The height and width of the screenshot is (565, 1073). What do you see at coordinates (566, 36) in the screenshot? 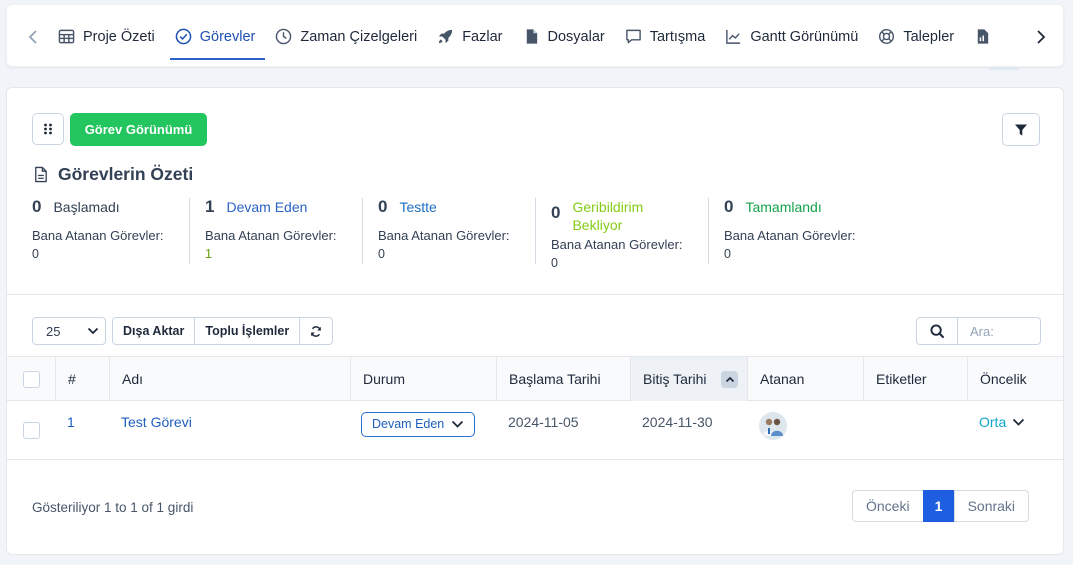
I see `tab-files: Dosyalar` at bounding box center [566, 36].